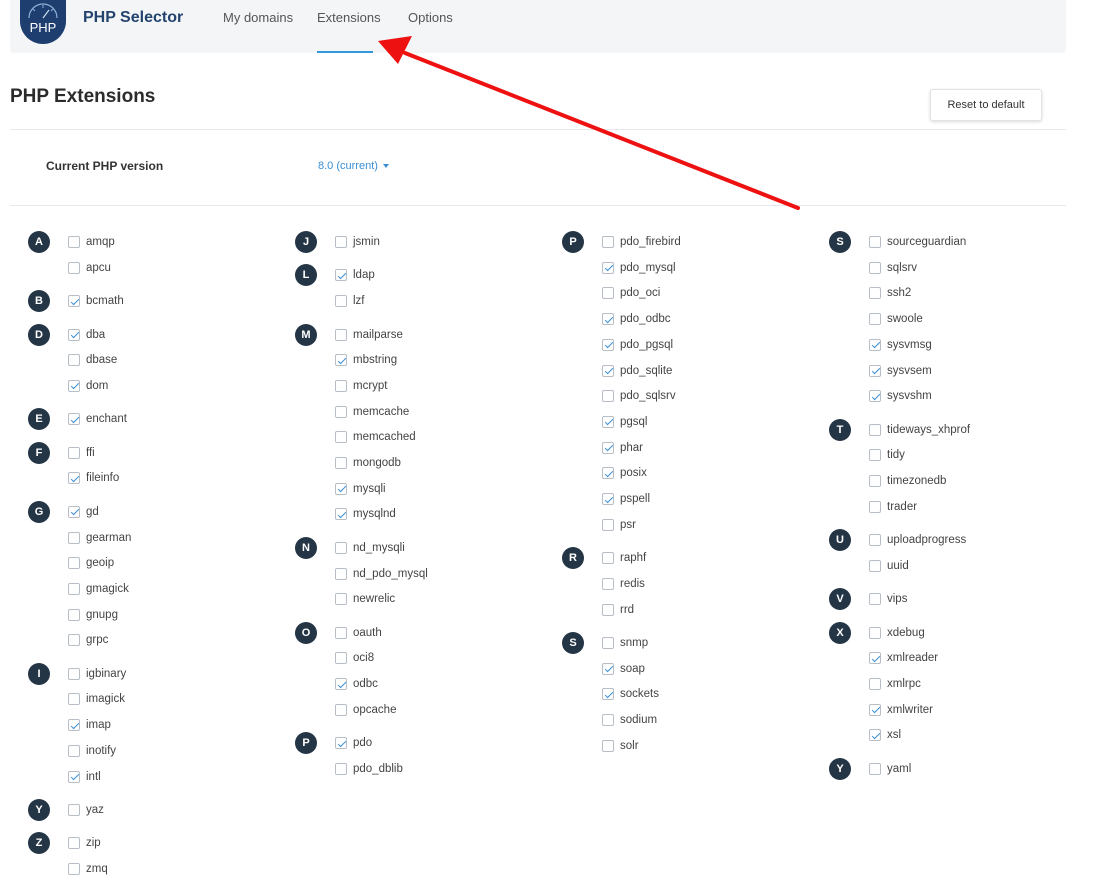 This screenshot has width=1101, height=880. Describe the element at coordinates (366, 360) in the screenshot. I see `extension-item: mbstring` at that location.